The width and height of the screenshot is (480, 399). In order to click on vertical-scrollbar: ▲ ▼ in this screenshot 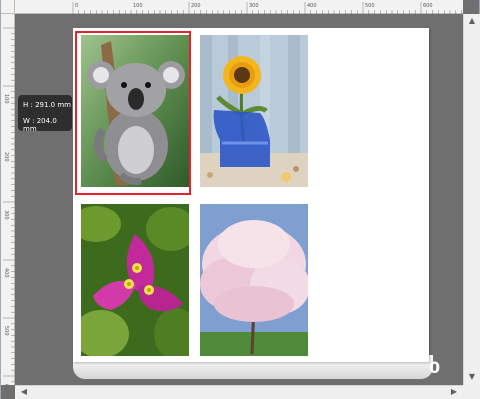, I will do `click(471, 199)`.